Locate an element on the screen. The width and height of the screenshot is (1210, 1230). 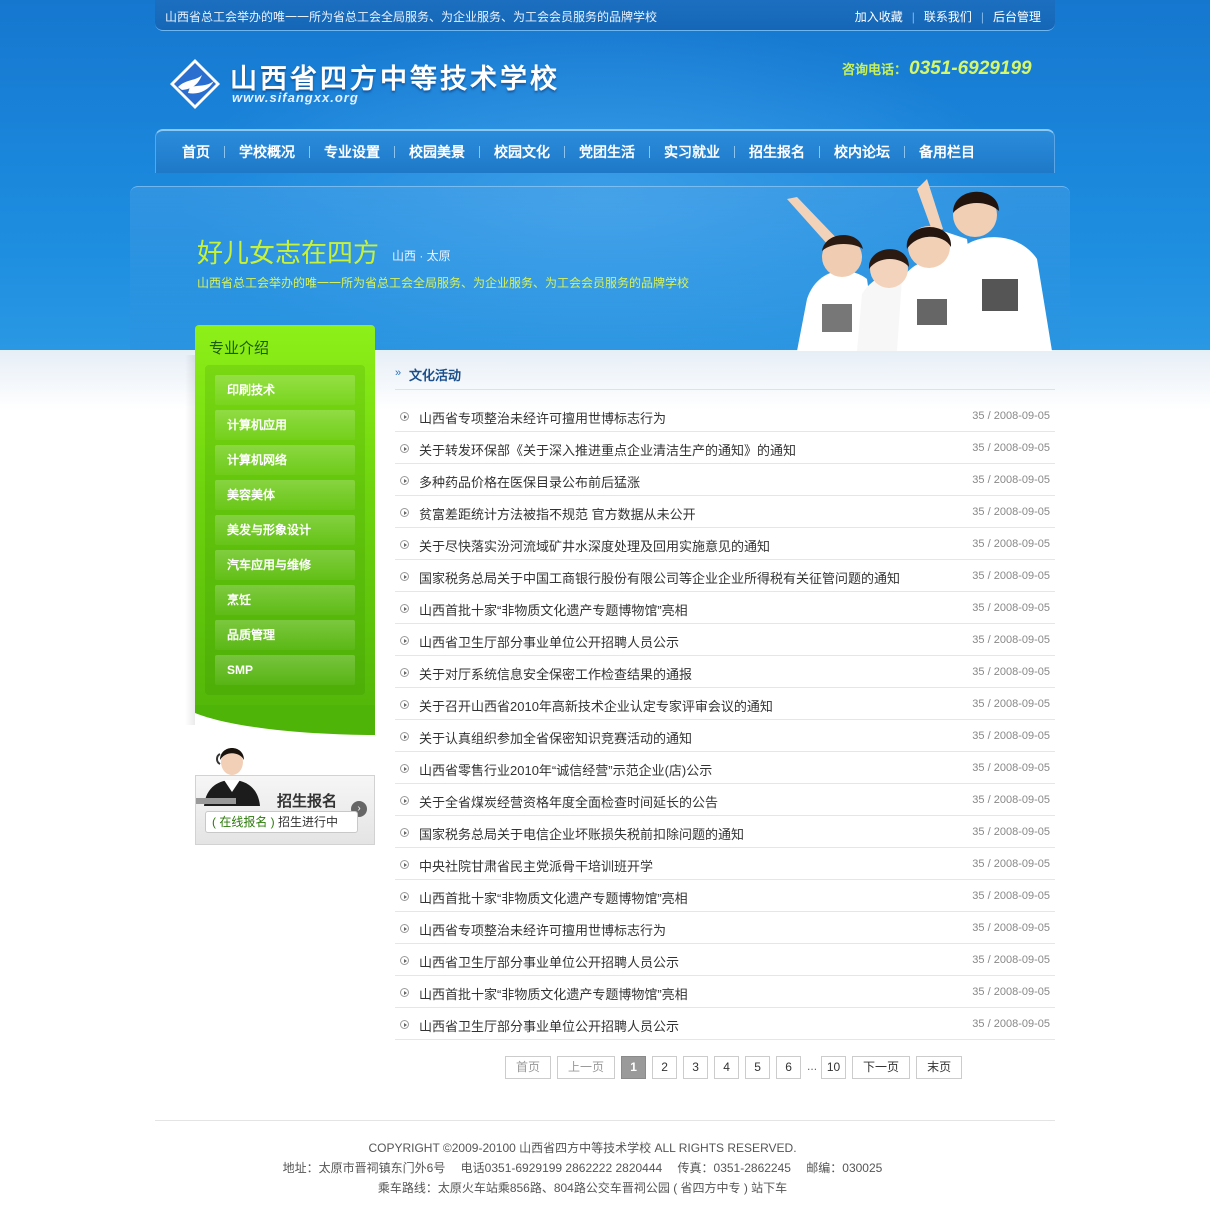
footer-divider is located at coordinates (605, 1120).